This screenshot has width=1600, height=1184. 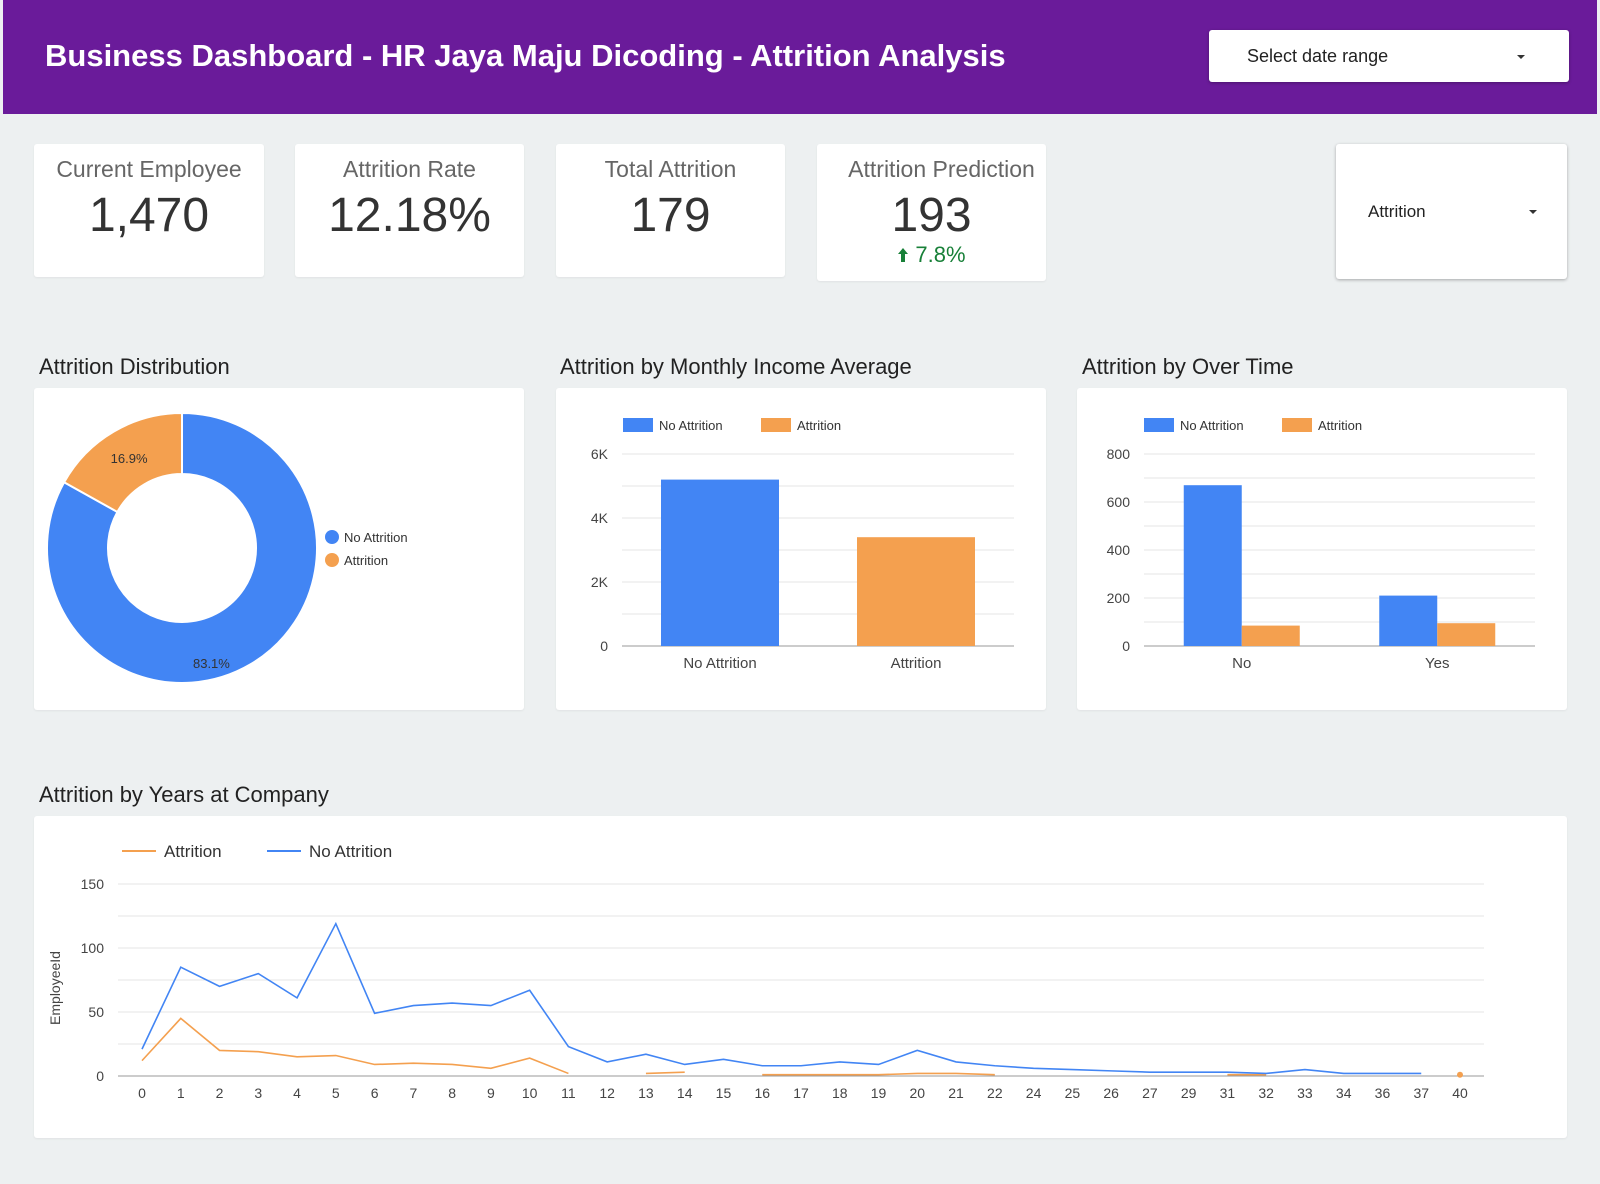 I want to click on x-tick-label: 8, so click(x=452, y=1093).